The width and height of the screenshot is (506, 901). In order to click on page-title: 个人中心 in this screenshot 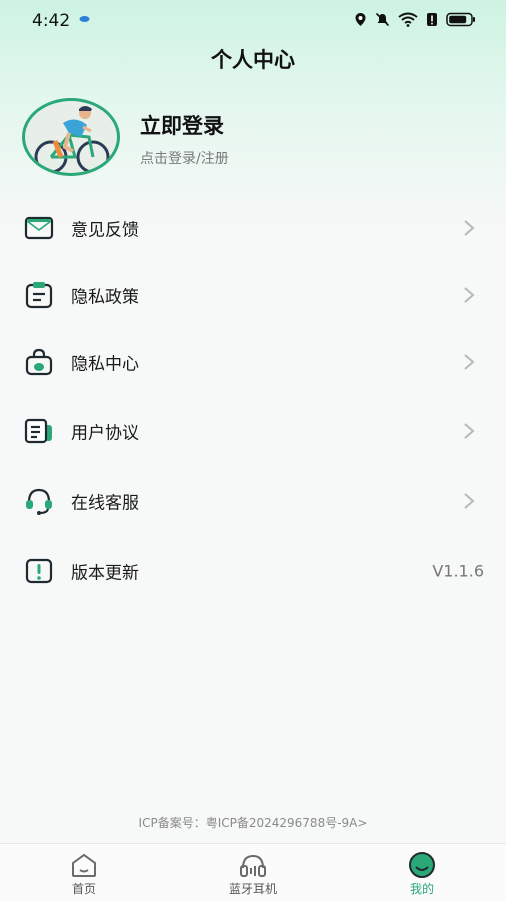, I will do `click(253, 60)`.